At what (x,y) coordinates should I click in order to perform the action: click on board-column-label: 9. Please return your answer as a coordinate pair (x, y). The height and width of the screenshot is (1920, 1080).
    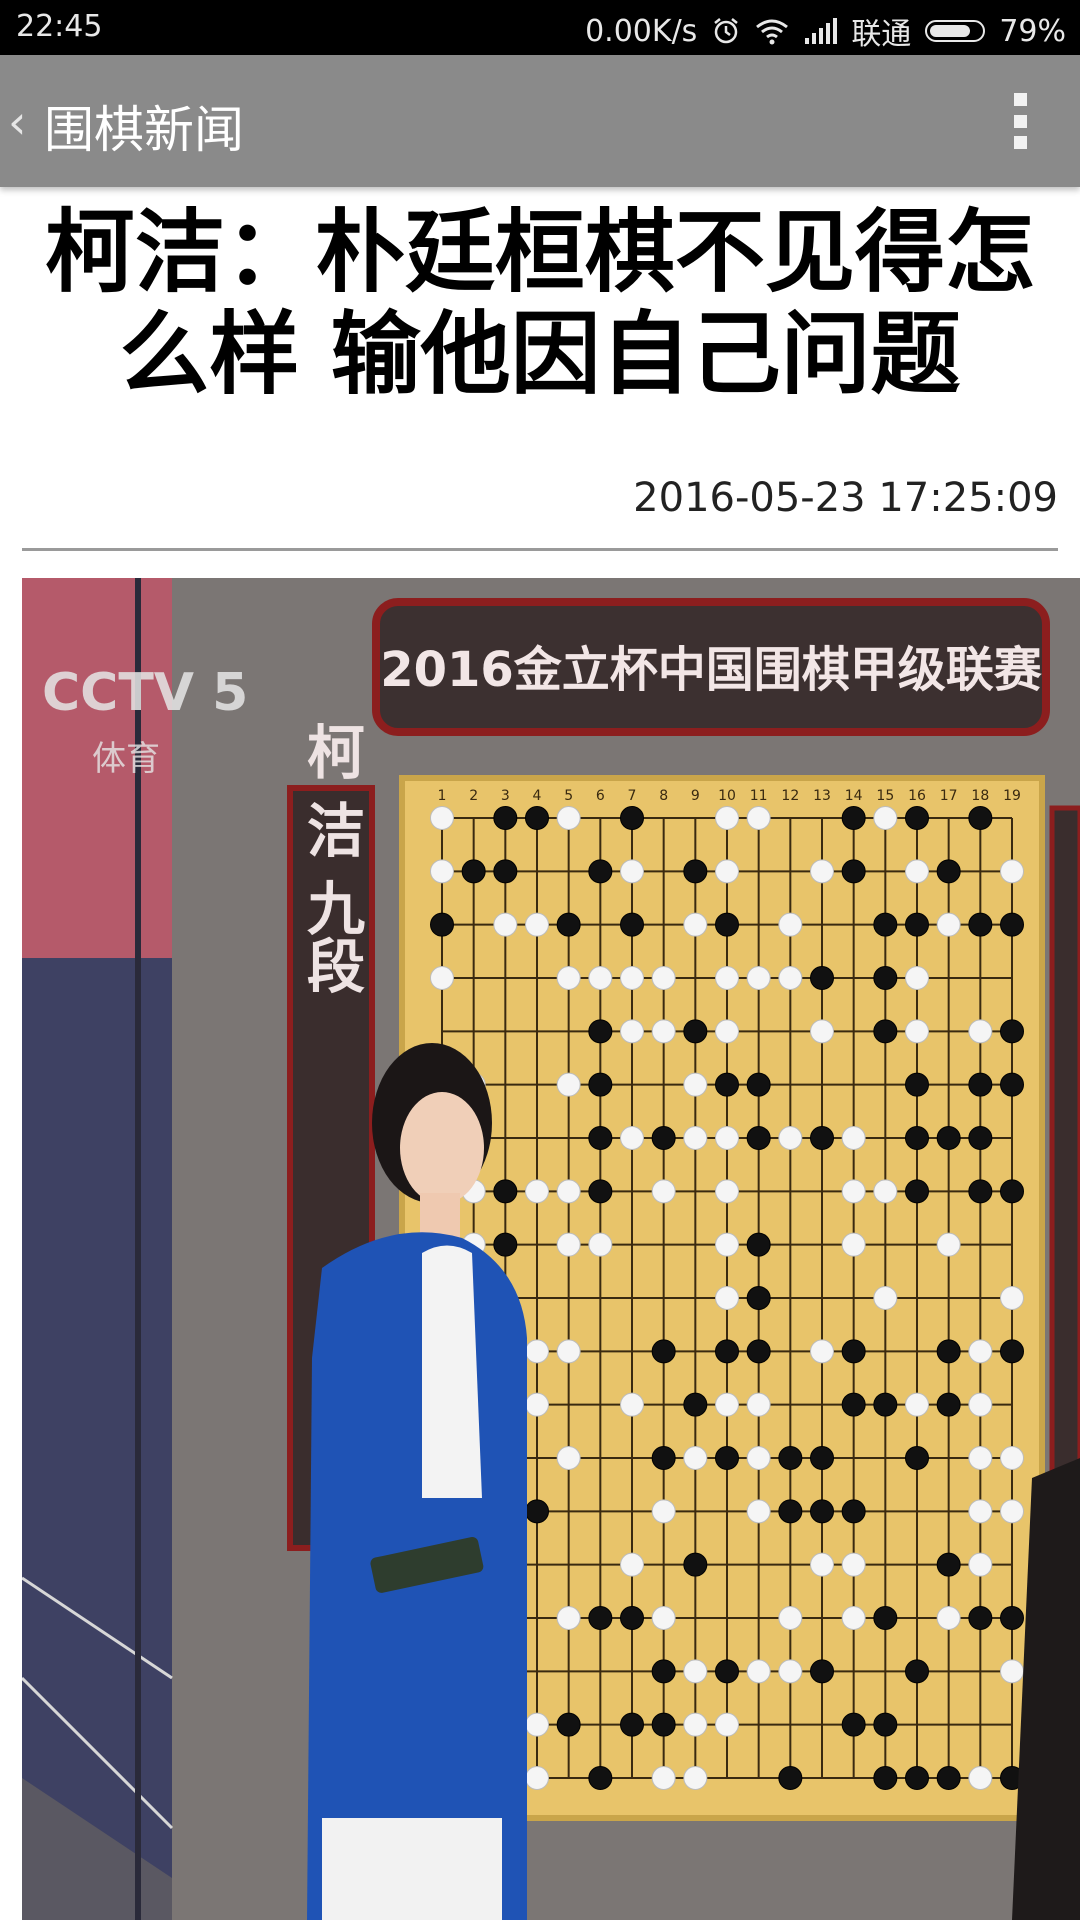
    Looking at the image, I should click on (695, 796).